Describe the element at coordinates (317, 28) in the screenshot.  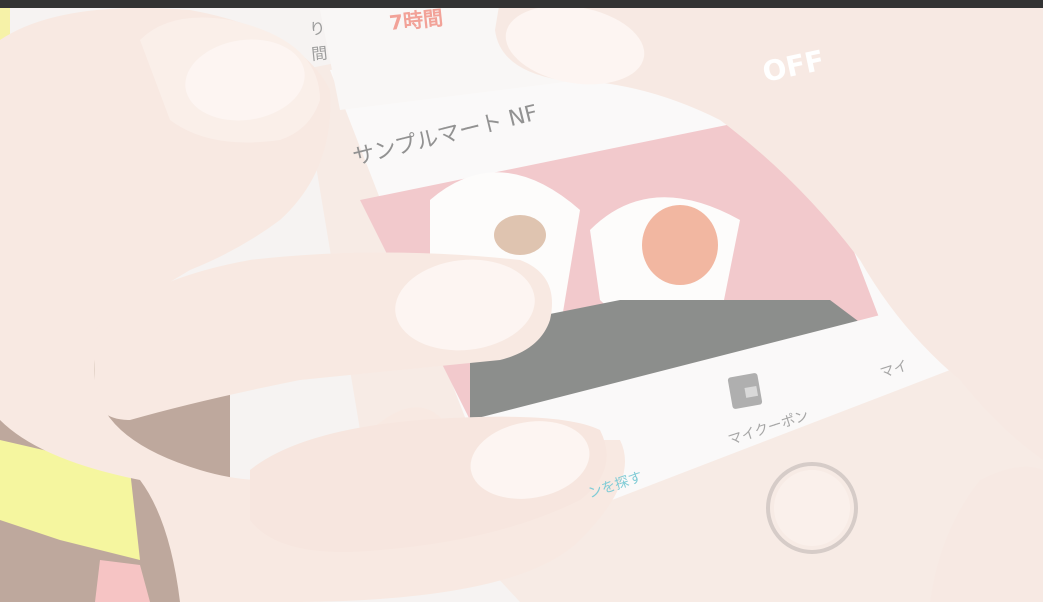
I see `top-left-text: り` at that location.